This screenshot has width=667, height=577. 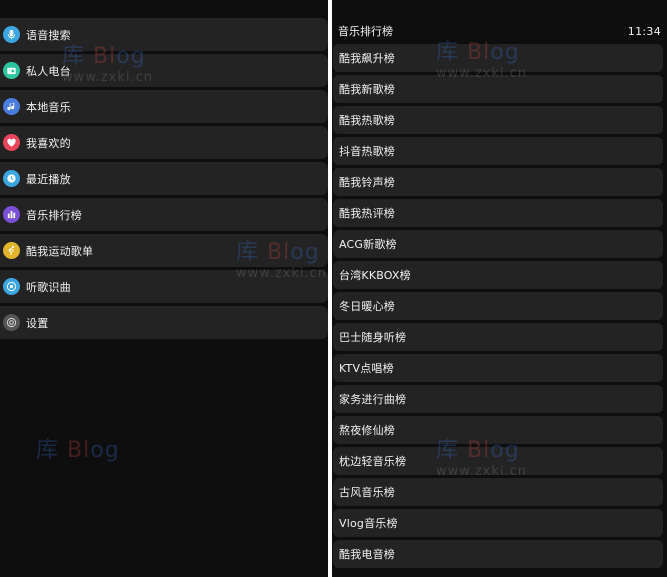 What do you see at coordinates (48, 287) in the screenshot?
I see `menu-item-label: 听歌识曲` at bounding box center [48, 287].